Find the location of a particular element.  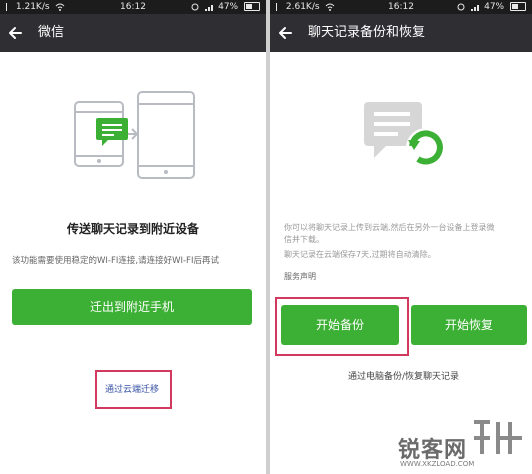

pc-backup-restore-link: 通过电脑备份/恢复聊天记录 is located at coordinates (403, 375).